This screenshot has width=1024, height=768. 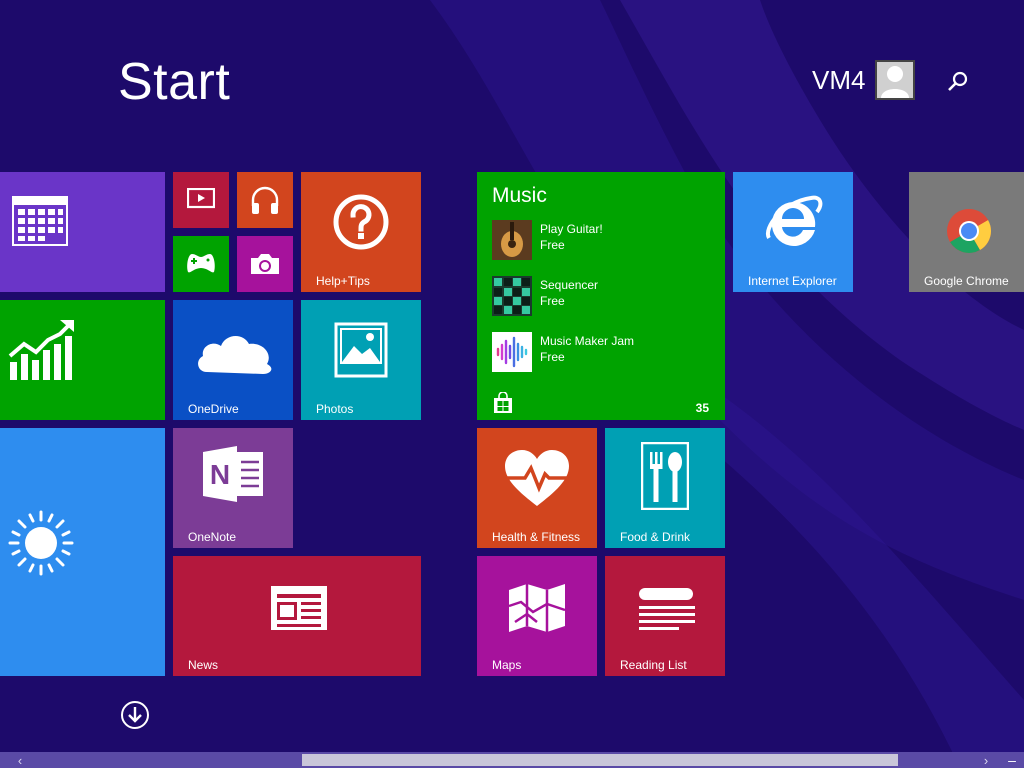 I want to click on tile-internet-explorer: Internet Explorer, so click(x=793, y=232).